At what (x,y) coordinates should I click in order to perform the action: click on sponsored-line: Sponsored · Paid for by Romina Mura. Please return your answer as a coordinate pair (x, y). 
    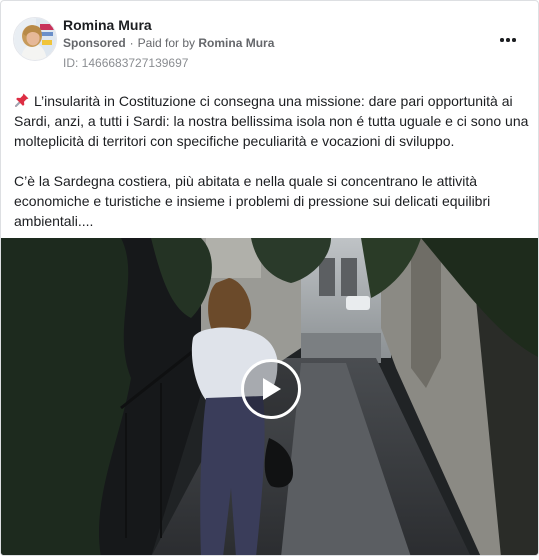
    Looking at the image, I should click on (168, 43).